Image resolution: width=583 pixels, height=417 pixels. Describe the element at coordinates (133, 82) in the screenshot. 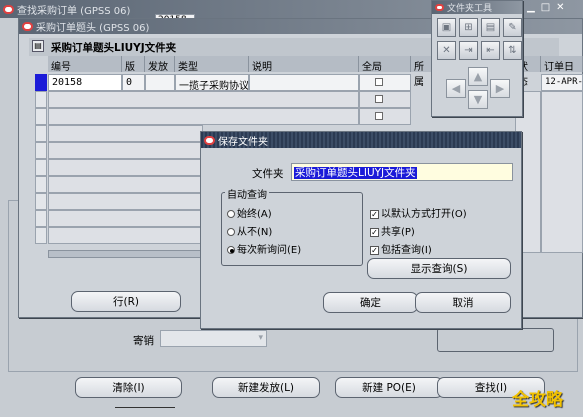

I see `cell-revision: 0` at that location.